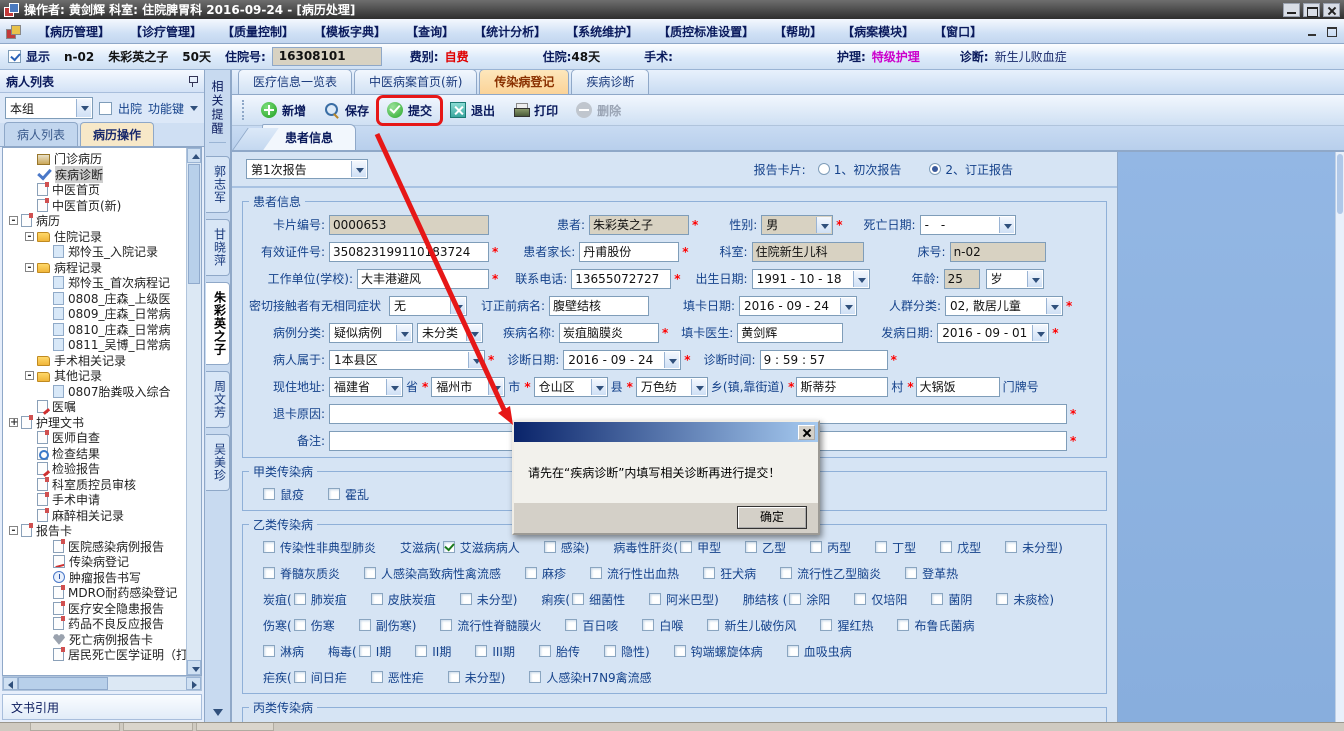  What do you see at coordinates (95, 361) in the screenshot?
I see `tree-item: 手术相关记录` at bounding box center [95, 361].